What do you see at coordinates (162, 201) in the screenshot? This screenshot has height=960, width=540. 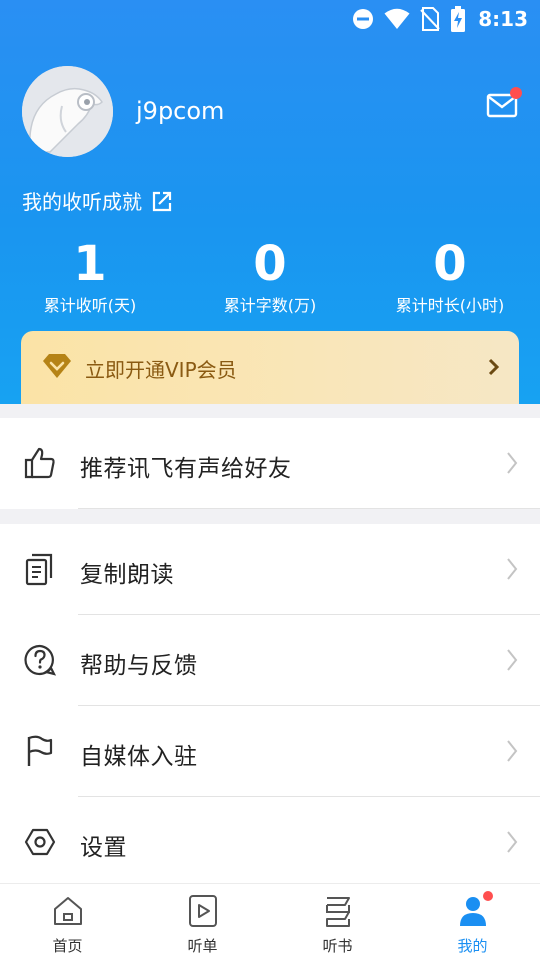 I see `share-icon` at bounding box center [162, 201].